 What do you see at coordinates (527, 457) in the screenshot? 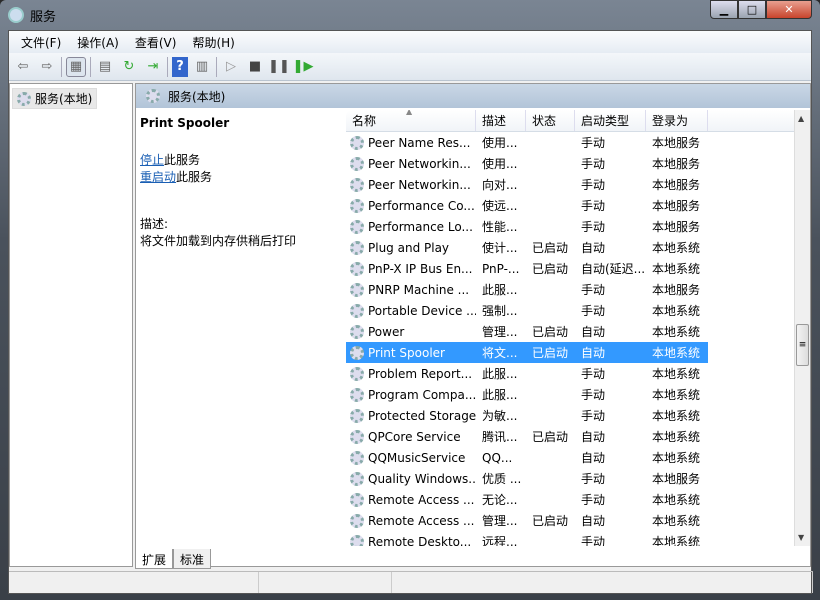
I see `service-row: QQMusicService QQ... 自动 本地系统` at bounding box center [527, 457].